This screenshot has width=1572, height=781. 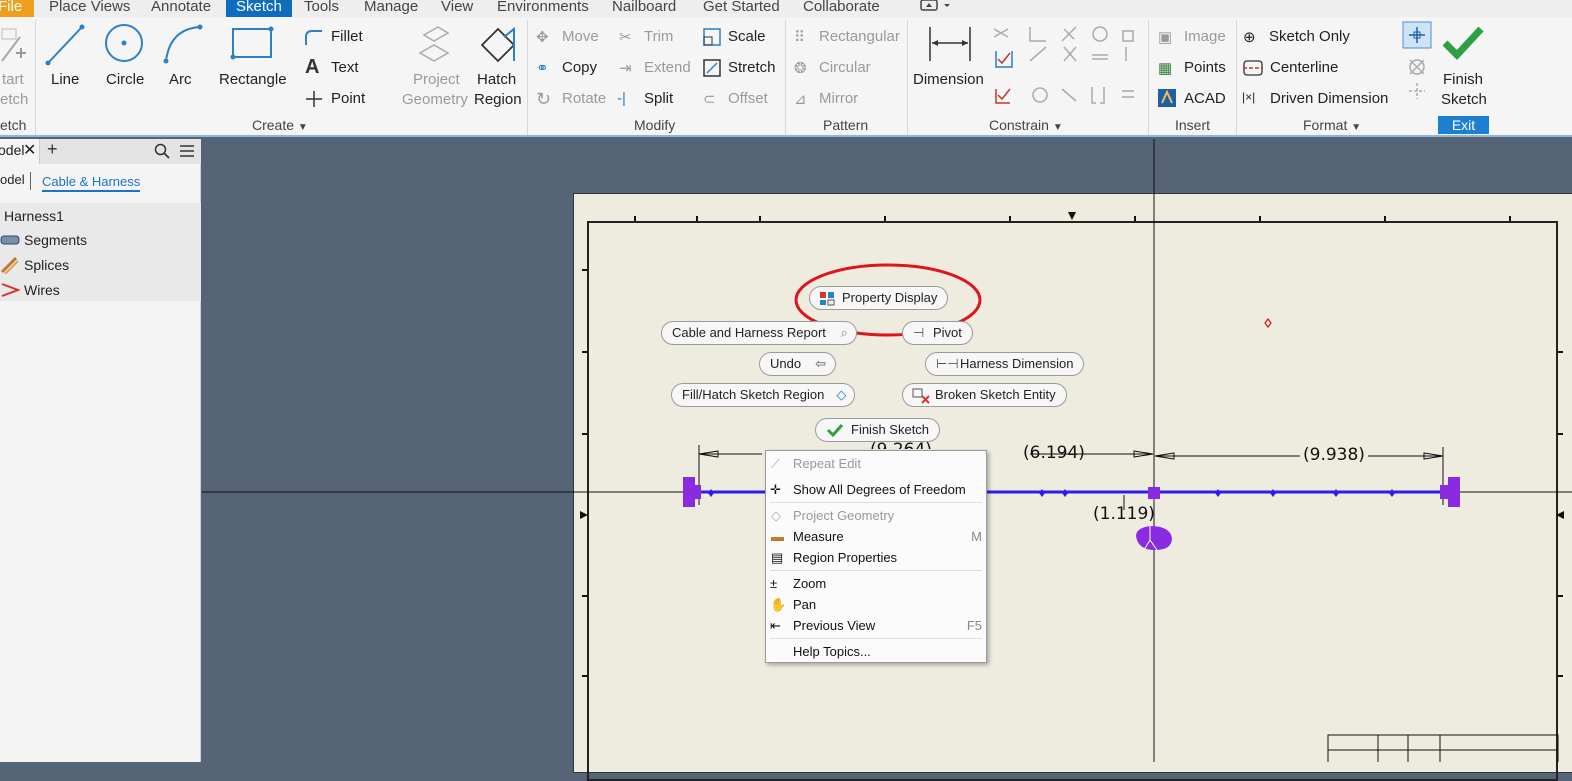 I want to click on undo-icon: ⇦, so click(x=821, y=363).